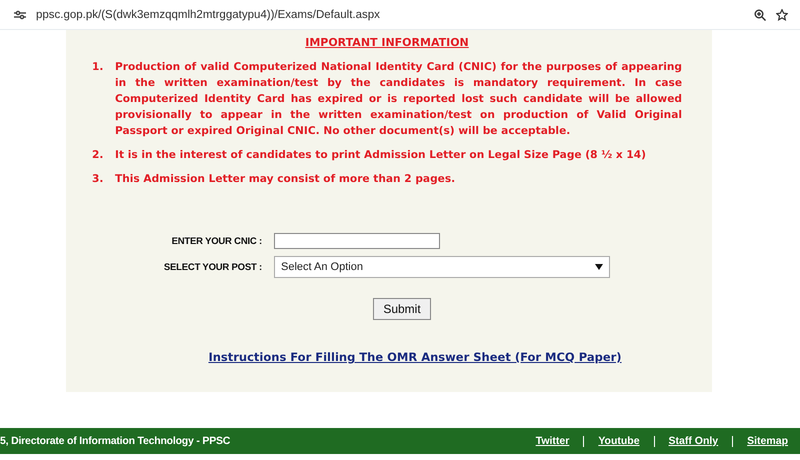  What do you see at coordinates (442, 267) in the screenshot?
I see `post-select: Select An Option` at bounding box center [442, 267].